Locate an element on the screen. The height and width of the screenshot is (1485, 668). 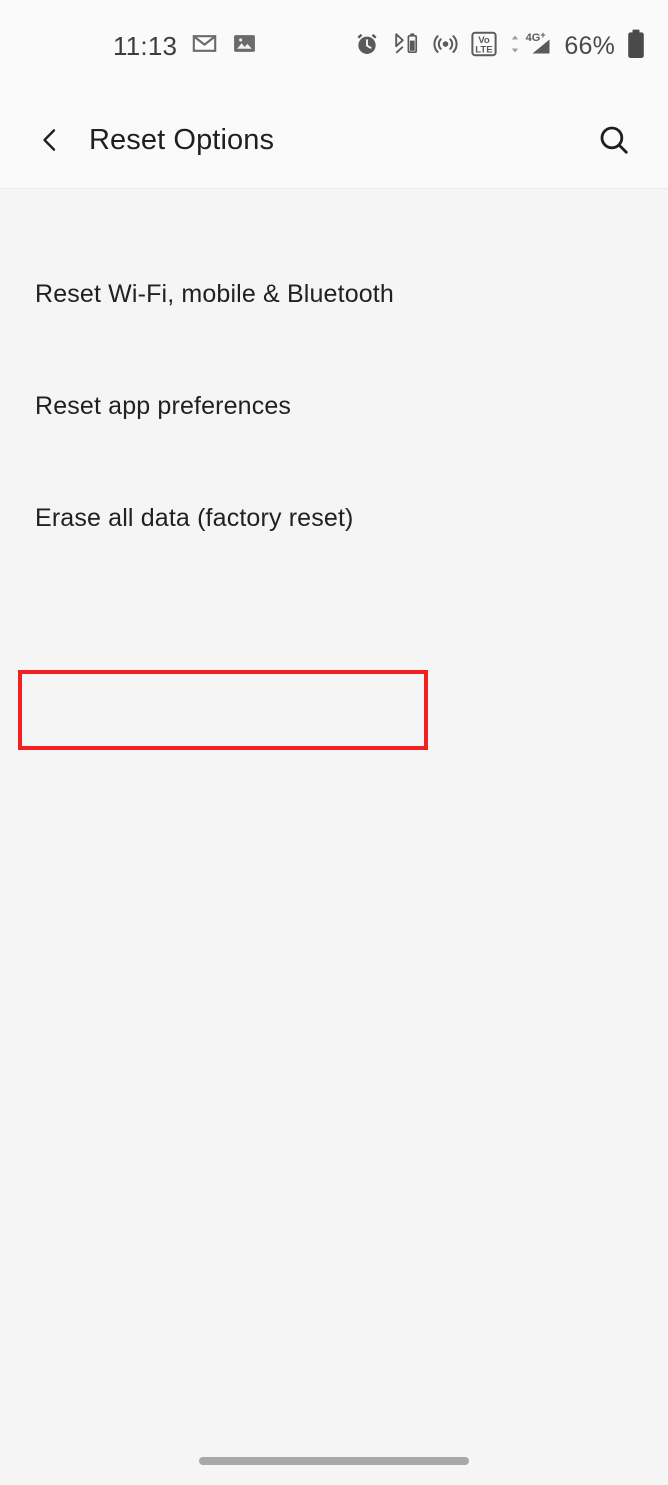
home-gesture-pill is located at coordinates (334, 1461).